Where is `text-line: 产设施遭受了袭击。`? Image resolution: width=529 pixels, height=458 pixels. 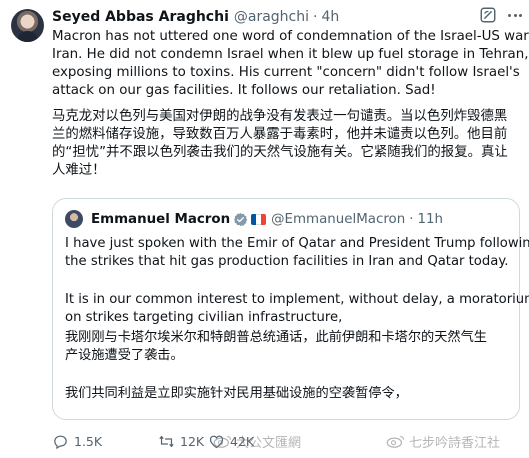
text-line: 产设施遭受了袭击。 is located at coordinates (124, 355).